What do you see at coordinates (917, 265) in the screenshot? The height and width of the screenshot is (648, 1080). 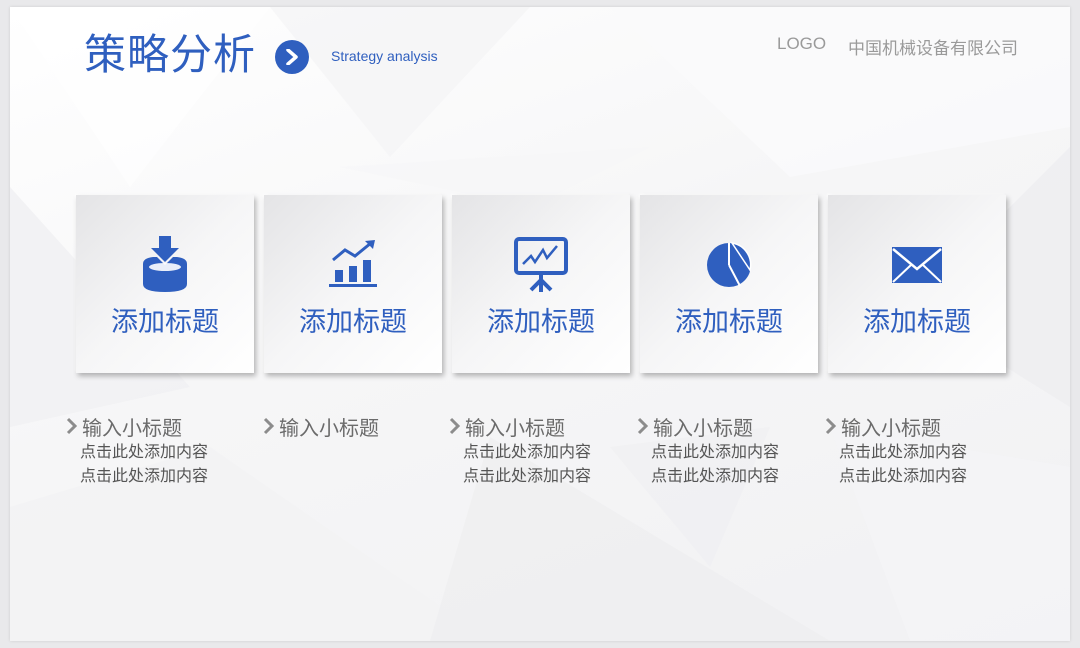 I see `envelope-icon` at bounding box center [917, 265].